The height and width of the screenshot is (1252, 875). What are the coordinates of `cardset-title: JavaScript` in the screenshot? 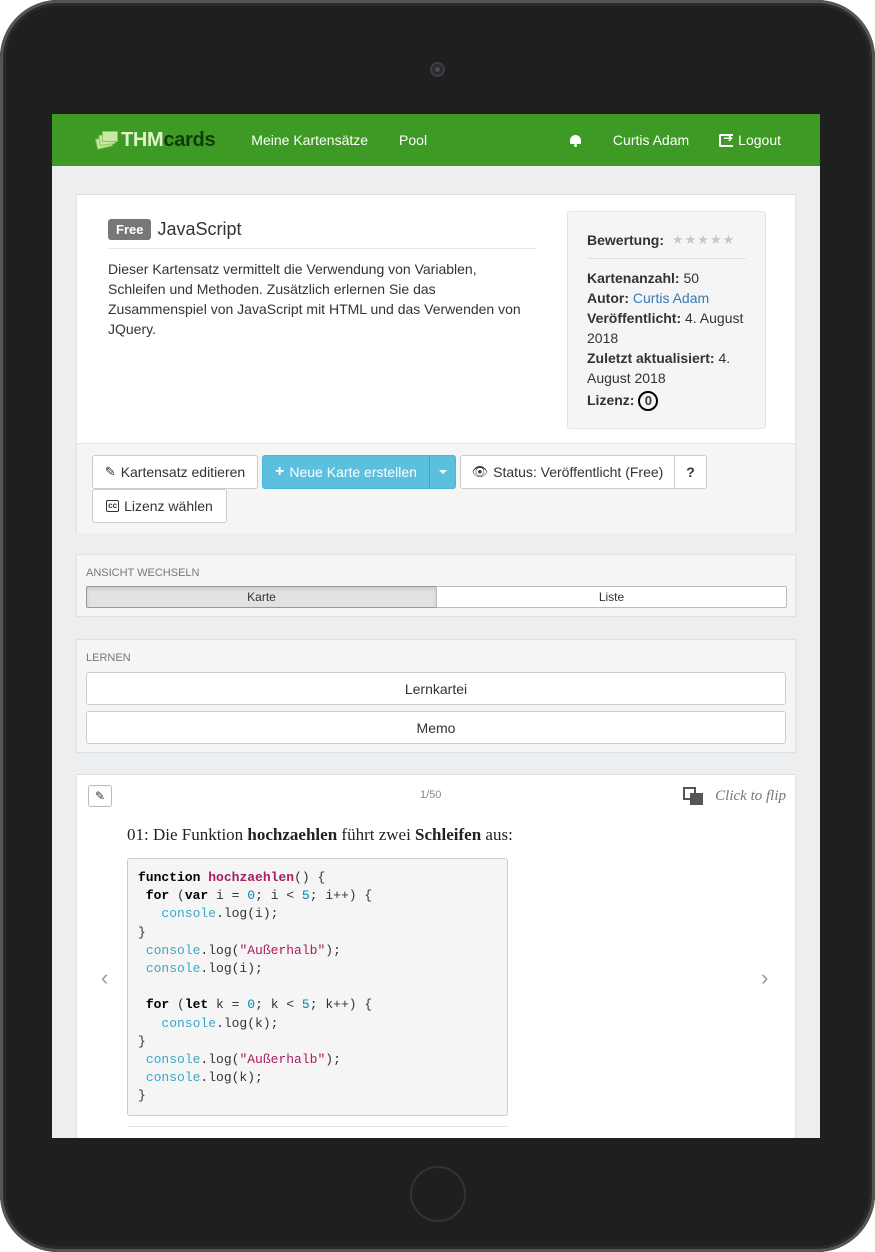 It's located at (199, 229).